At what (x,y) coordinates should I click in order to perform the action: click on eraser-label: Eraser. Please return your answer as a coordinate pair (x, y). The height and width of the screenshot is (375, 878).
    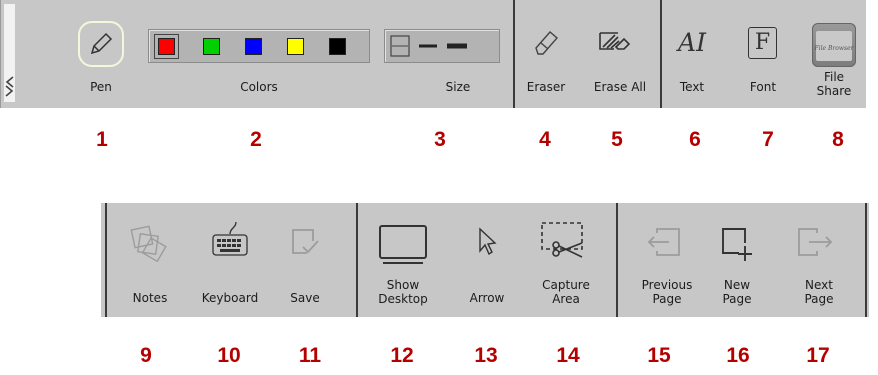
    Looking at the image, I should click on (546, 87).